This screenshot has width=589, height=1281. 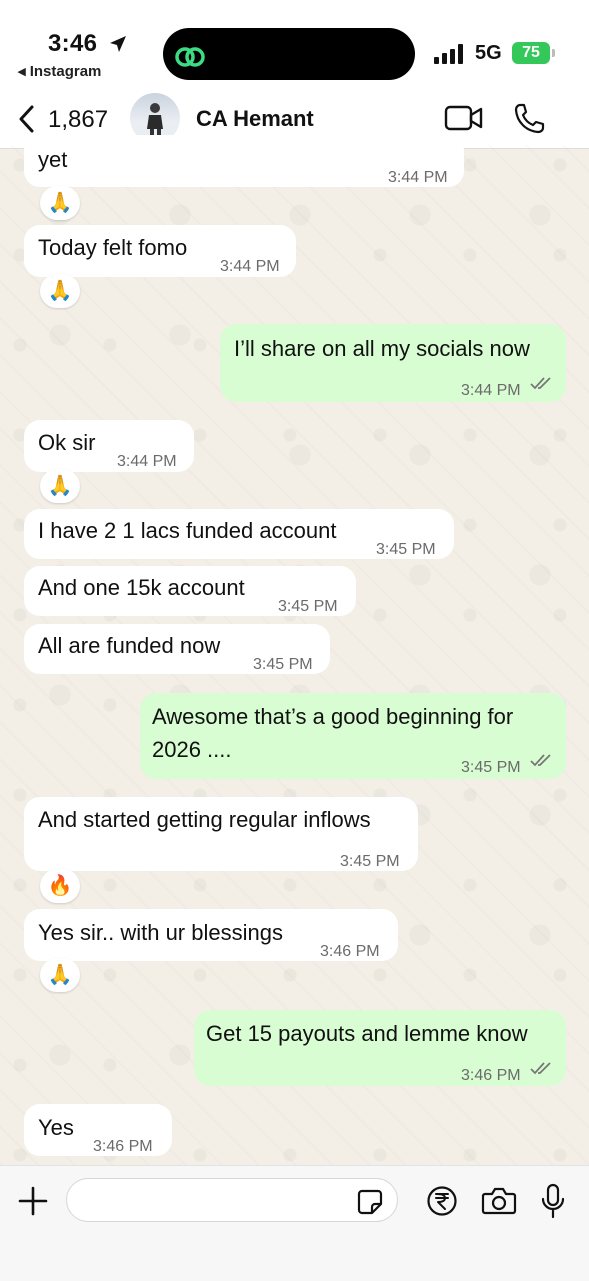 I want to click on message-input, so click(x=232, y=1200).